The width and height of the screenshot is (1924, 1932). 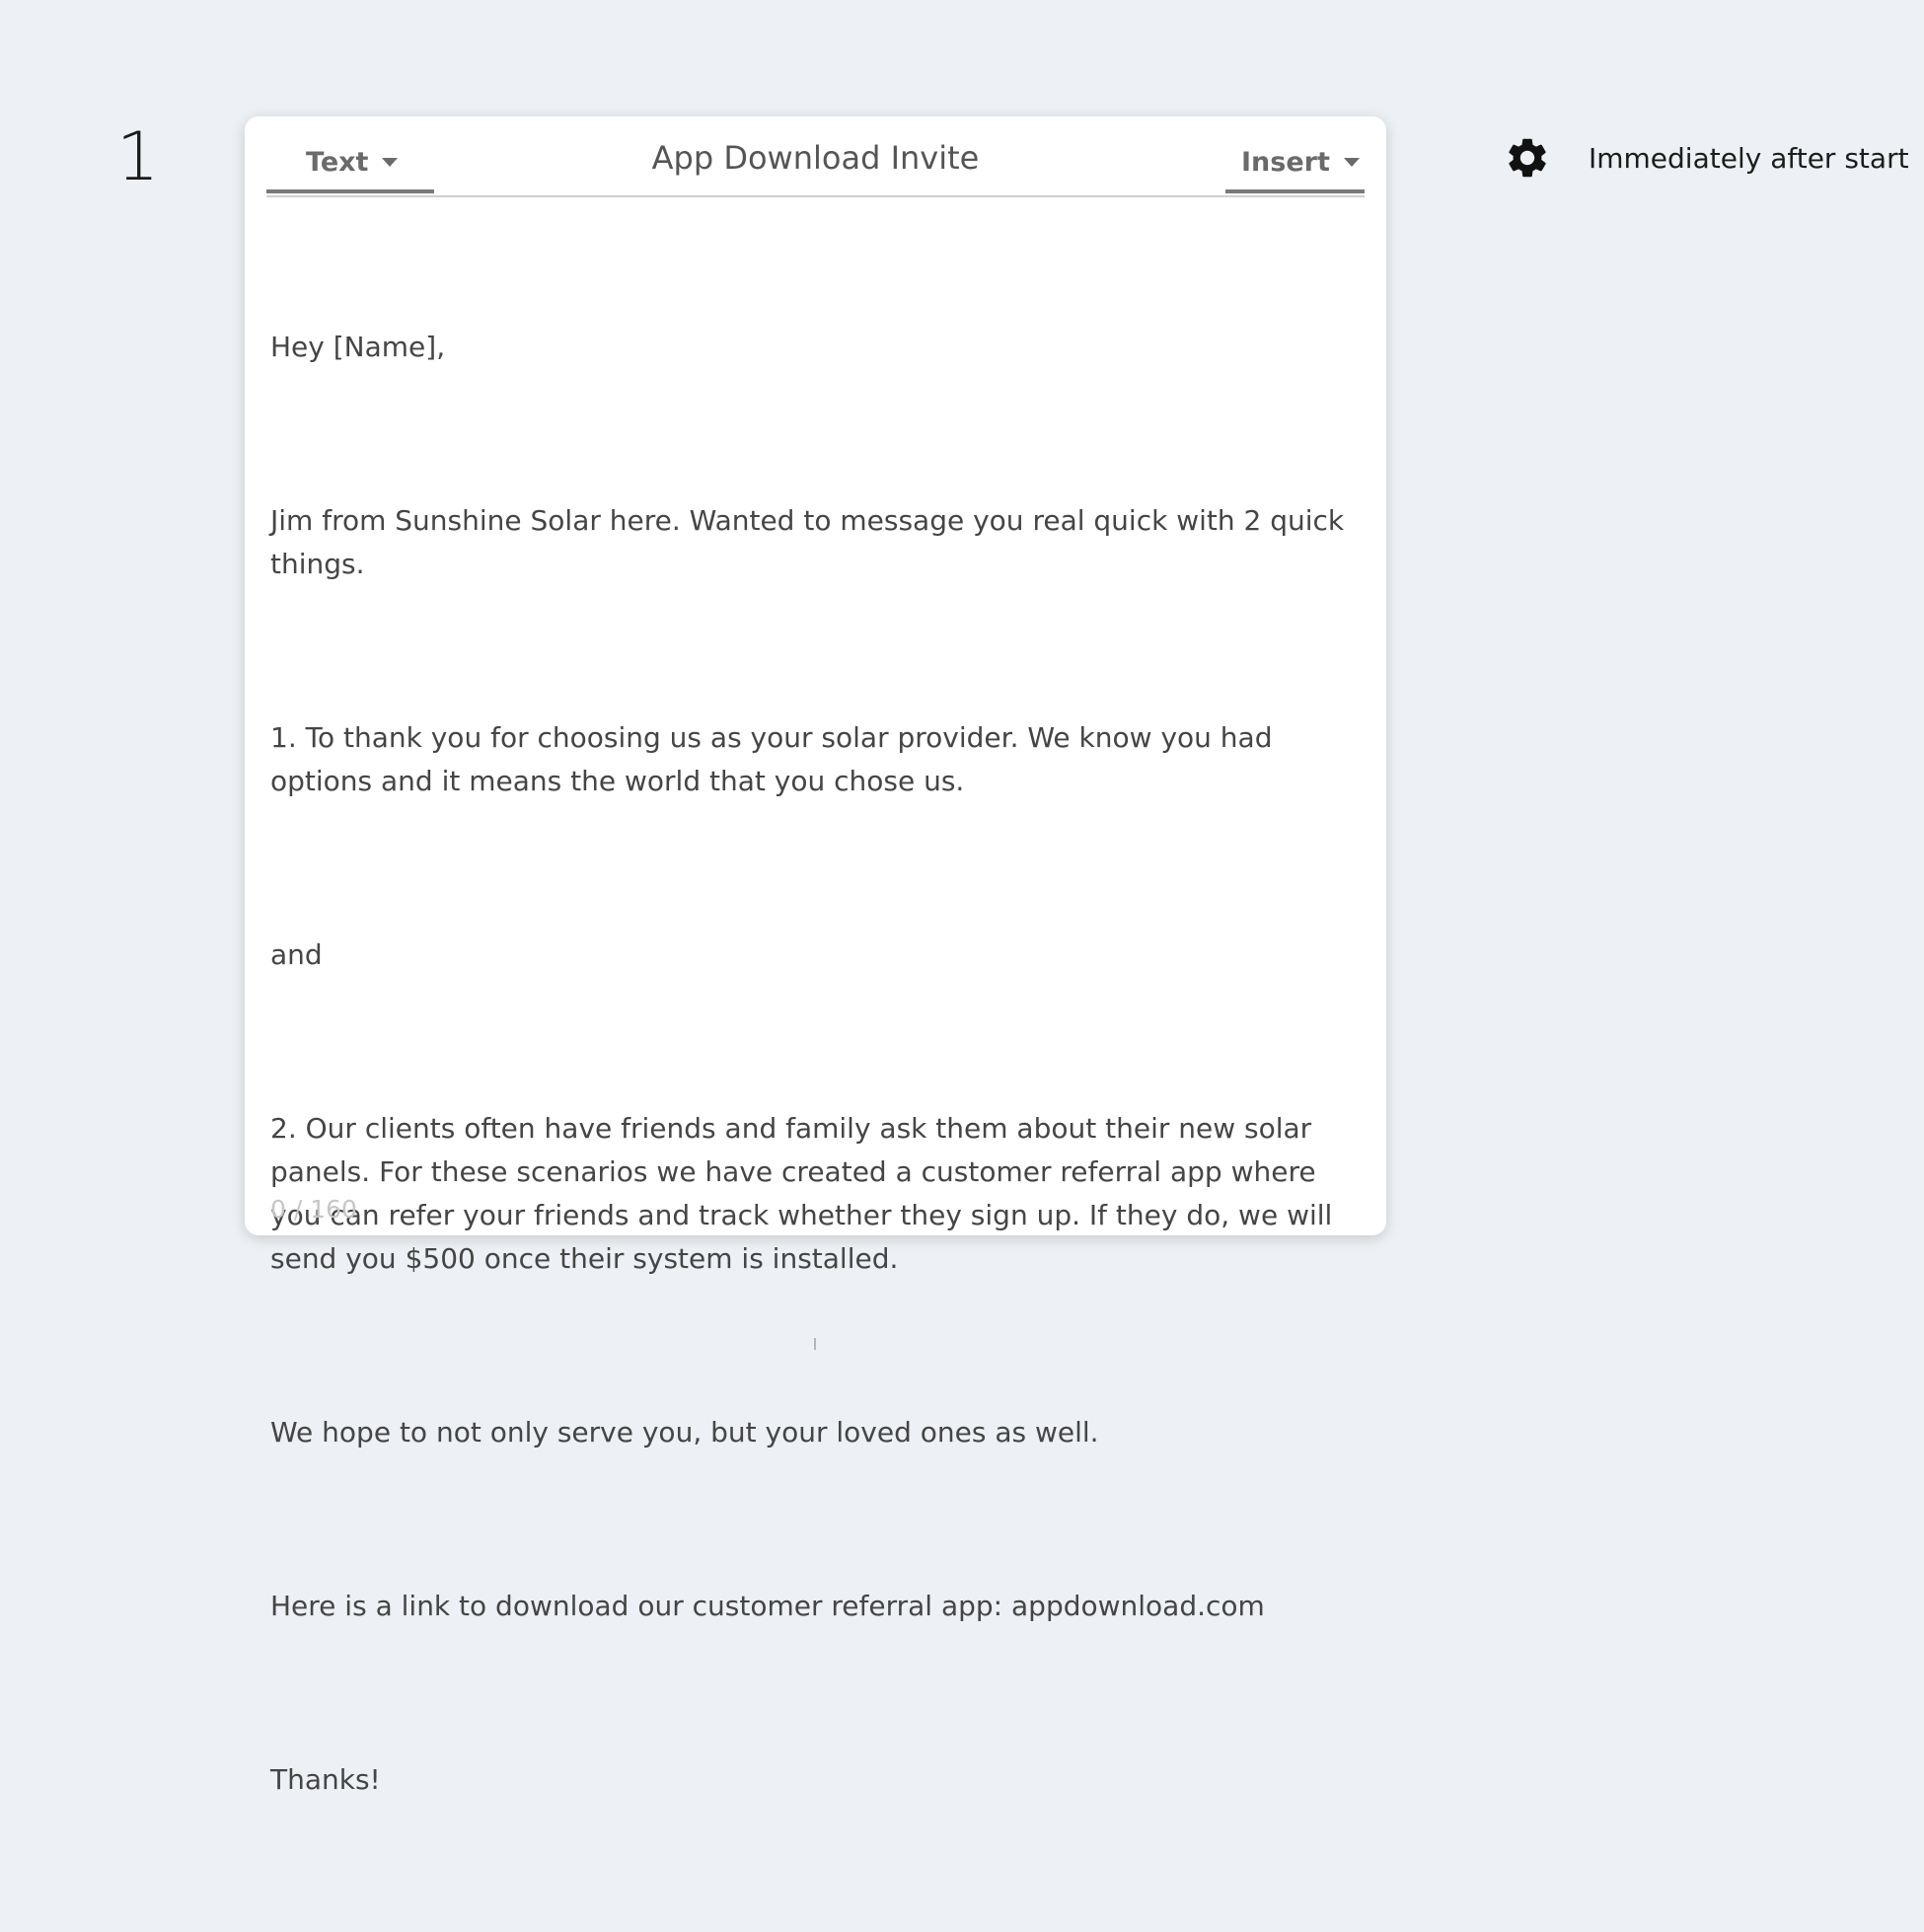 What do you see at coordinates (326, 1779) in the screenshot?
I see `message-paragraph: Thanks!` at bounding box center [326, 1779].